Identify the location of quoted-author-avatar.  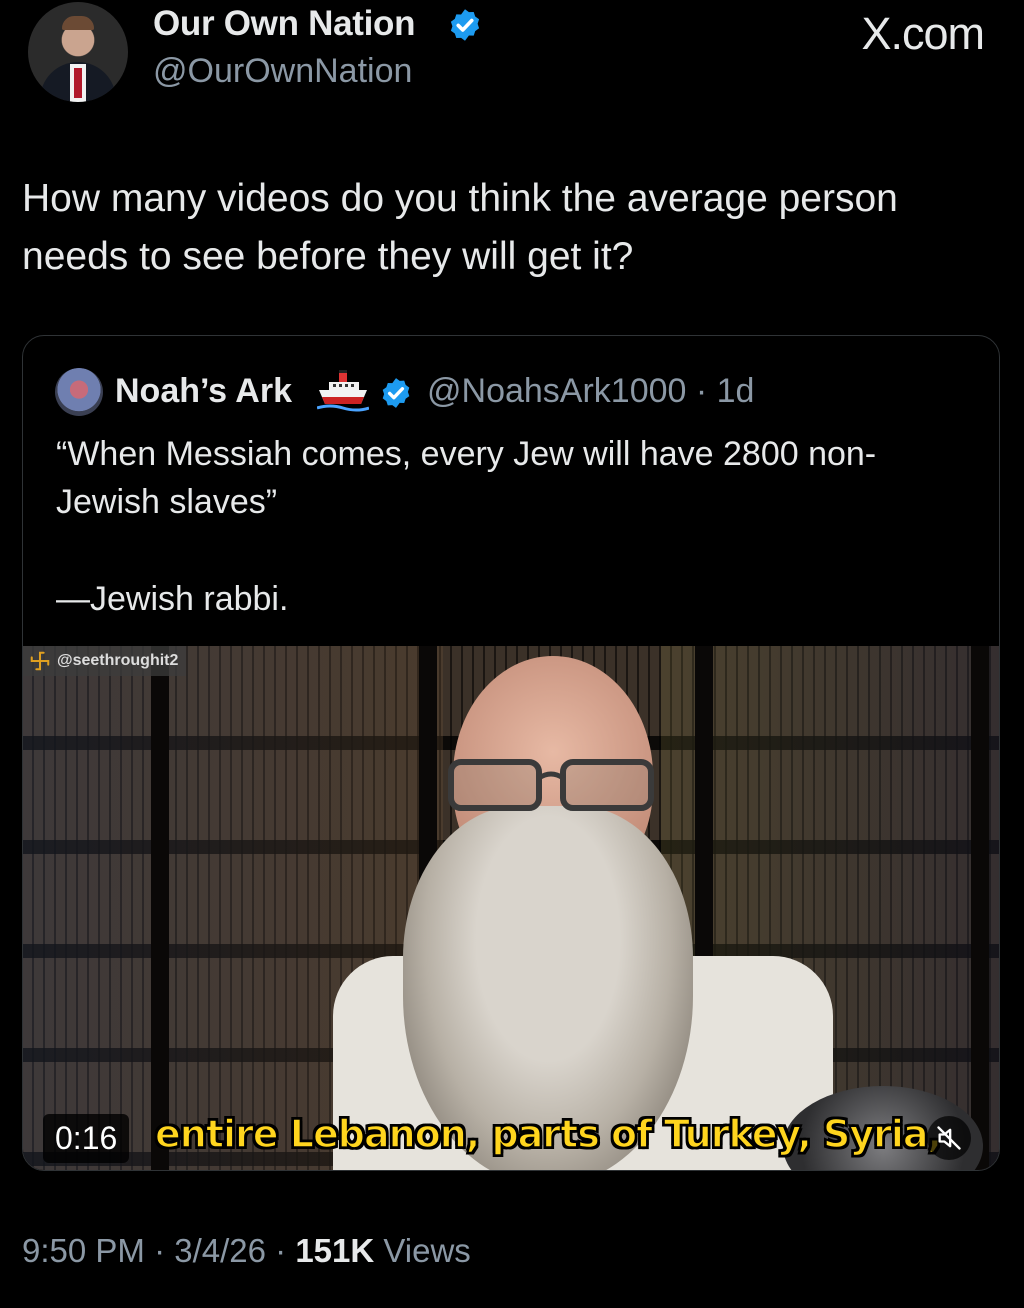
(79, 392).